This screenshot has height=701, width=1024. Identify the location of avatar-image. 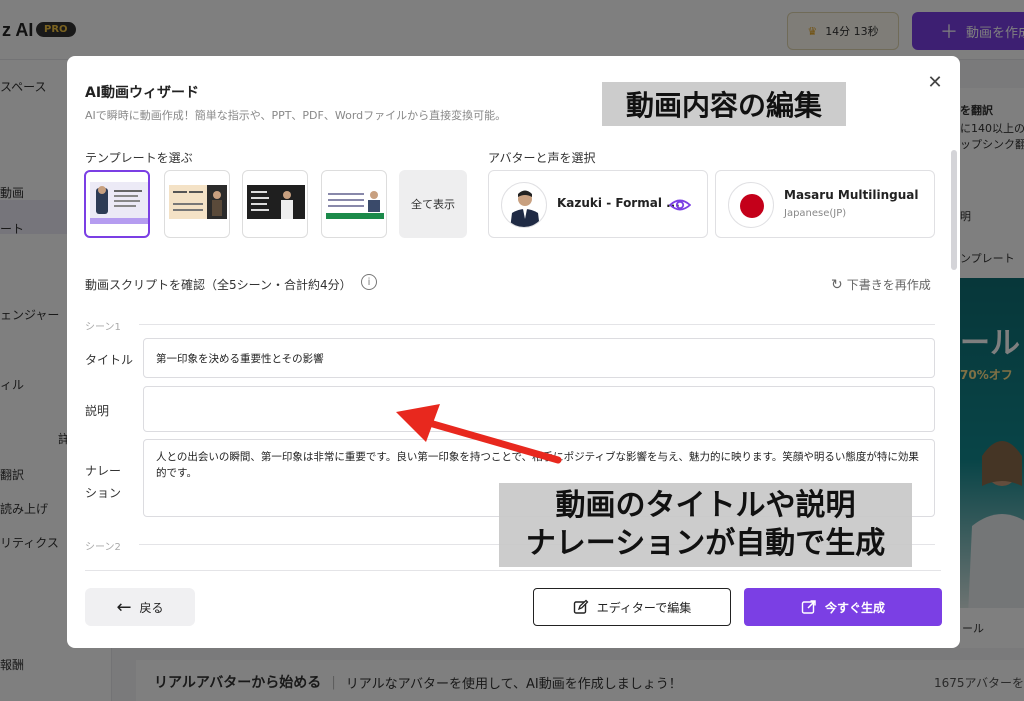
(524, 205).